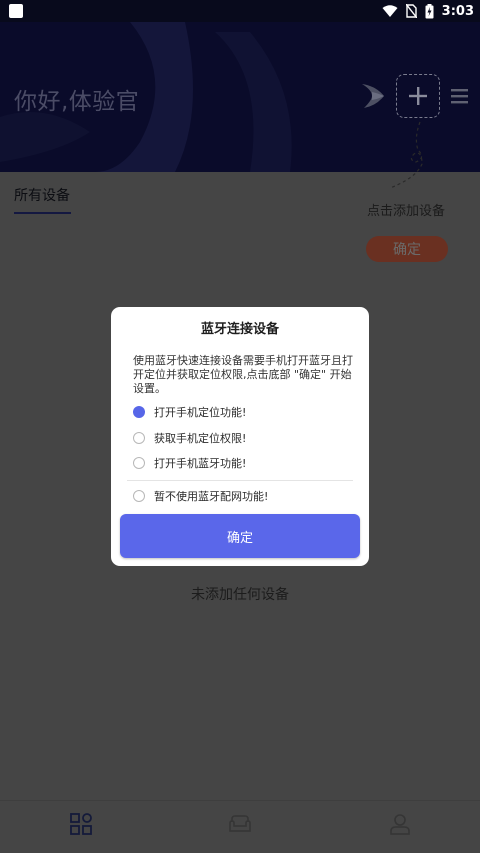 This screenshot has width=480, height=853. I want to click on hint-add-device-text: 点击添加设备, so click(406, 211).